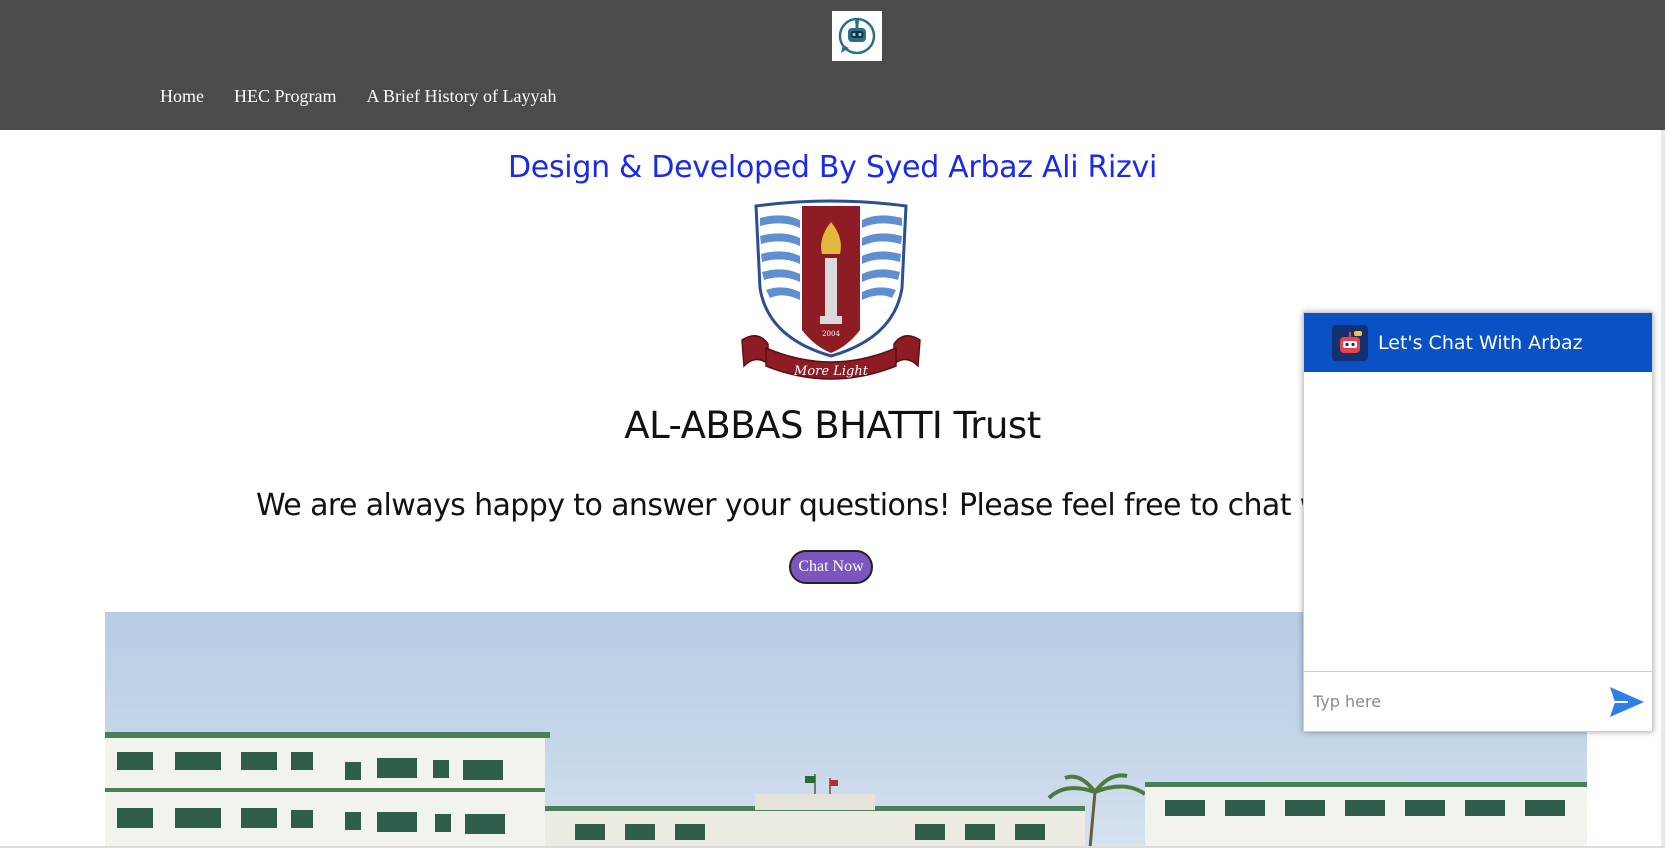  I want to click on page-scrollbar, so click(1663, 489).